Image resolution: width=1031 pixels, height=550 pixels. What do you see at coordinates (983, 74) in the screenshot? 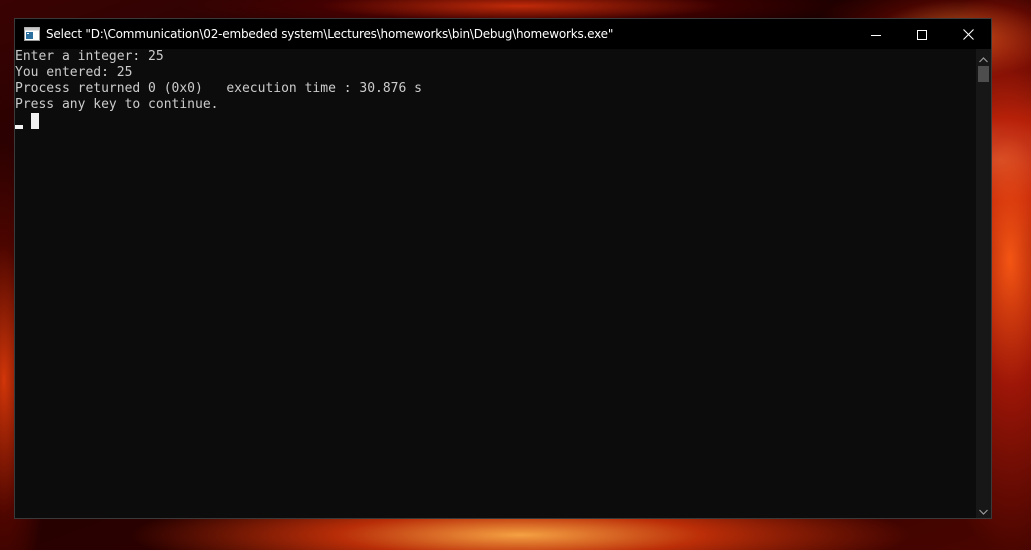
I see `scrollbar-thumb` at bounding box center [983, 74].